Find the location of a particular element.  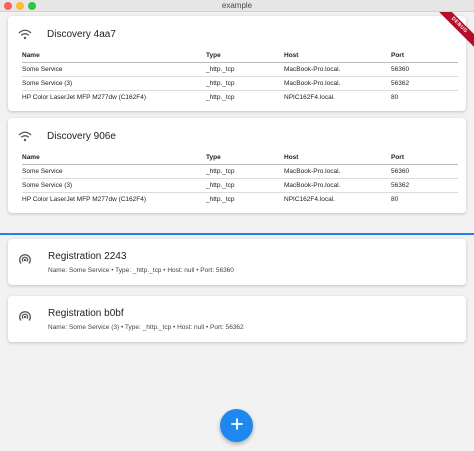

window-title: example is located at coordinates (237, 5).